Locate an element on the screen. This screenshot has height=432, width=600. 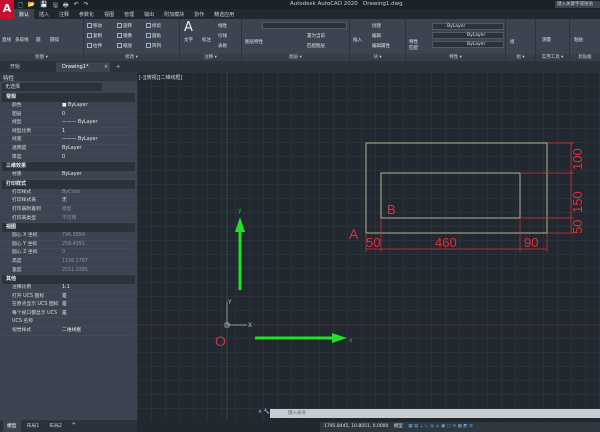
tab-manage: 管理 is located at coordinates (129, 14).